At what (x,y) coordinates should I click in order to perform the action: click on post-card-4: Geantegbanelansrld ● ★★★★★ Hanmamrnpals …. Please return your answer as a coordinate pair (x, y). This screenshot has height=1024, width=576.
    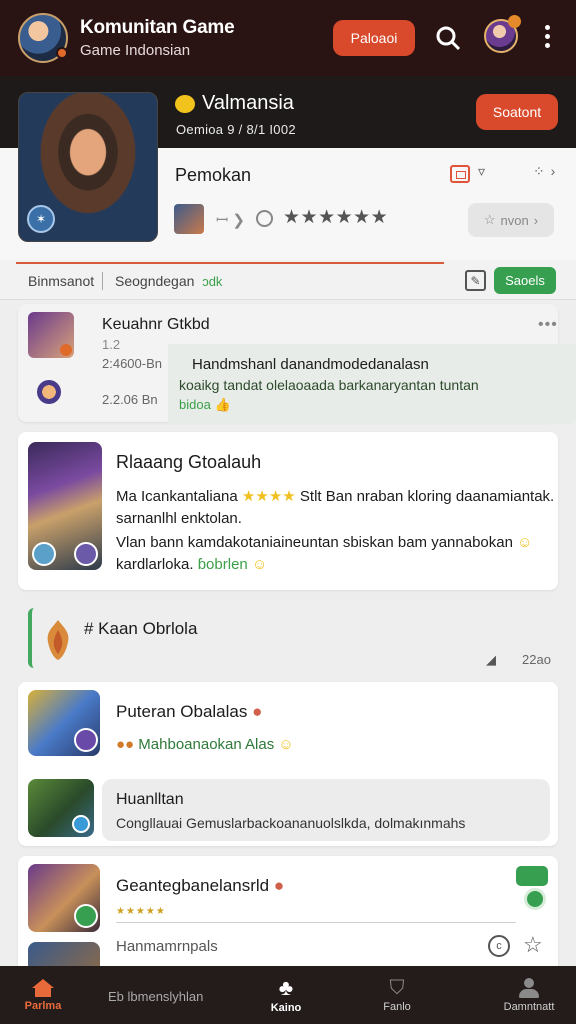
    Looking at the image, I should click on (288, 916).